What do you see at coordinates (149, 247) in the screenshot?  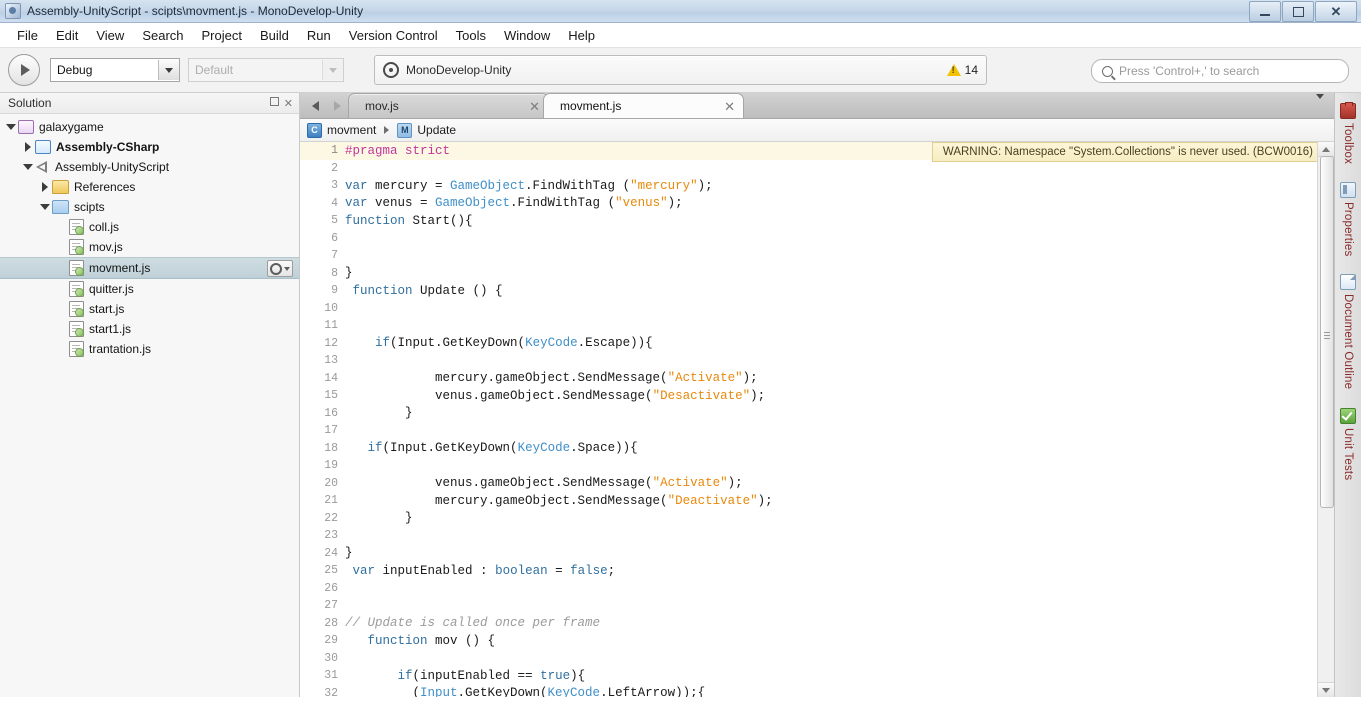 I see `tree-item-mov-js: mov.js` at bounding box center [149, 247].